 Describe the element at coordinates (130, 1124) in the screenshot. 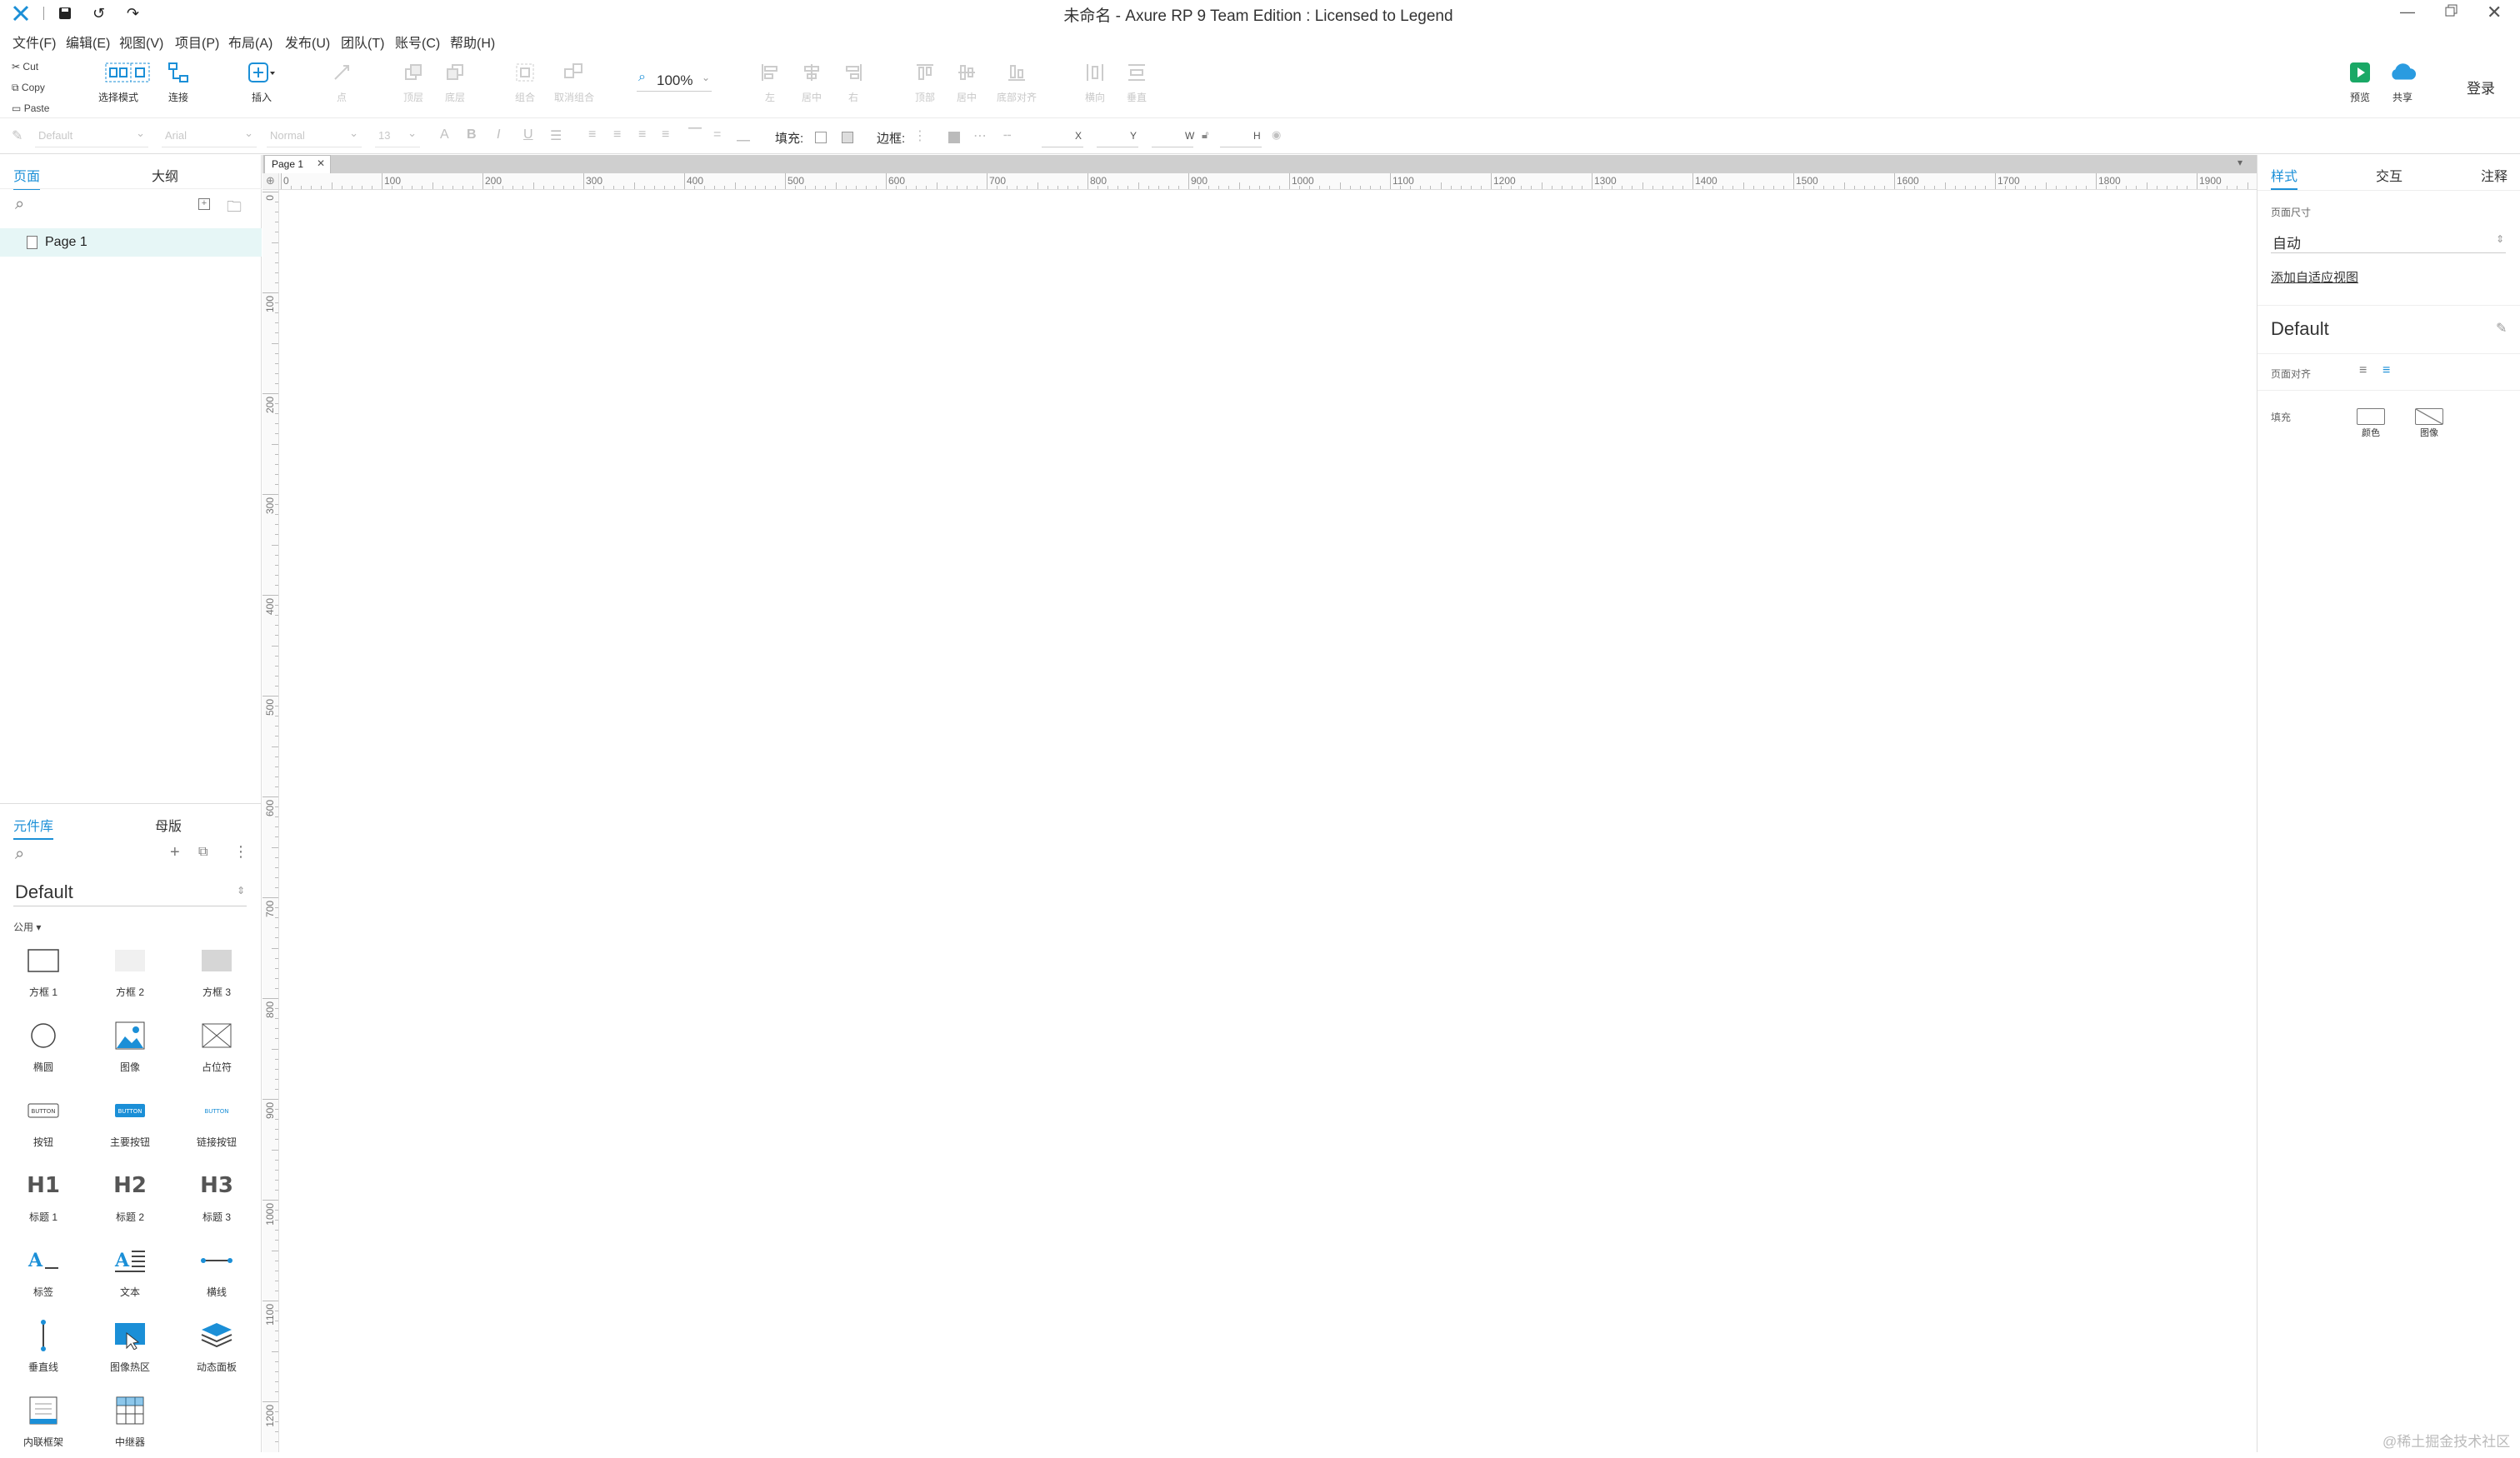

I see `widget-primary-button: BUTTON 主要按钮` at that location.